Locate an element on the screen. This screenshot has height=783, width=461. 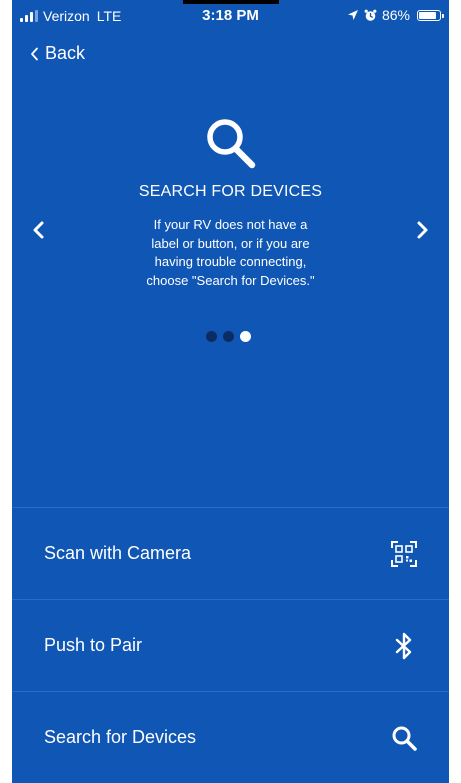
battery-percent: 86% is located at coordinates (395, 15).